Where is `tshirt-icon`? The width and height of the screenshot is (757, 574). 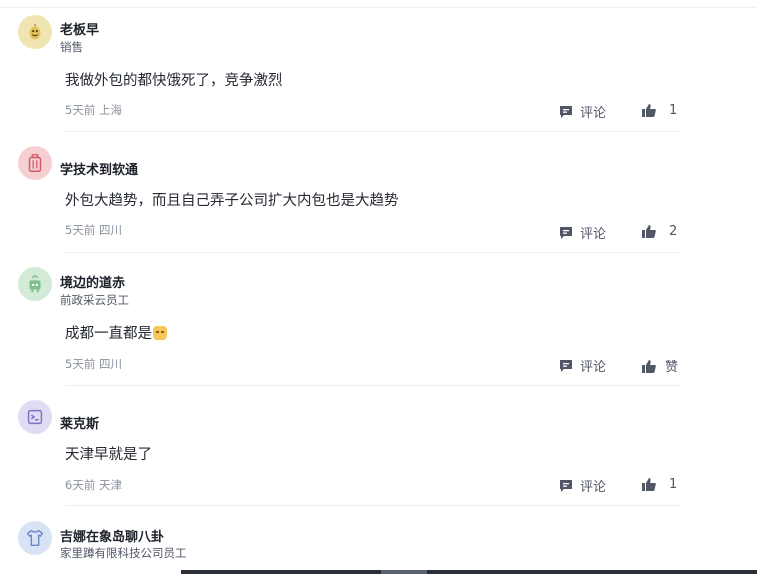 tshirt-icon is located at coordinates (35, 538).